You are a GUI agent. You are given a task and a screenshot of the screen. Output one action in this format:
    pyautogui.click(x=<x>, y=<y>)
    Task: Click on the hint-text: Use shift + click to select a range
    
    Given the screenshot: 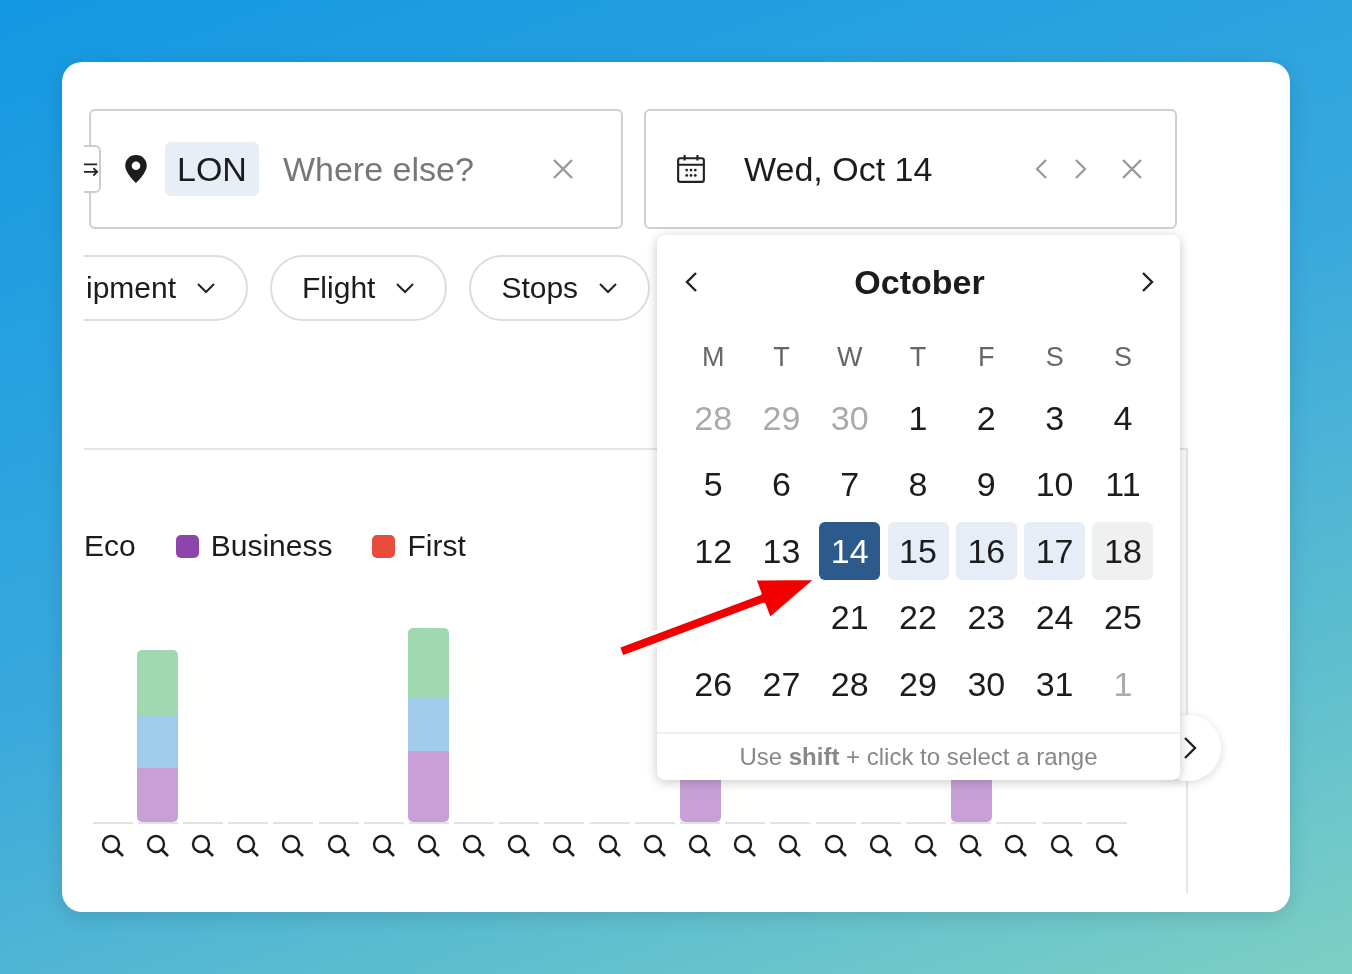 What is the action you would take?
    pyautogui.click(x=918, y=757)
    